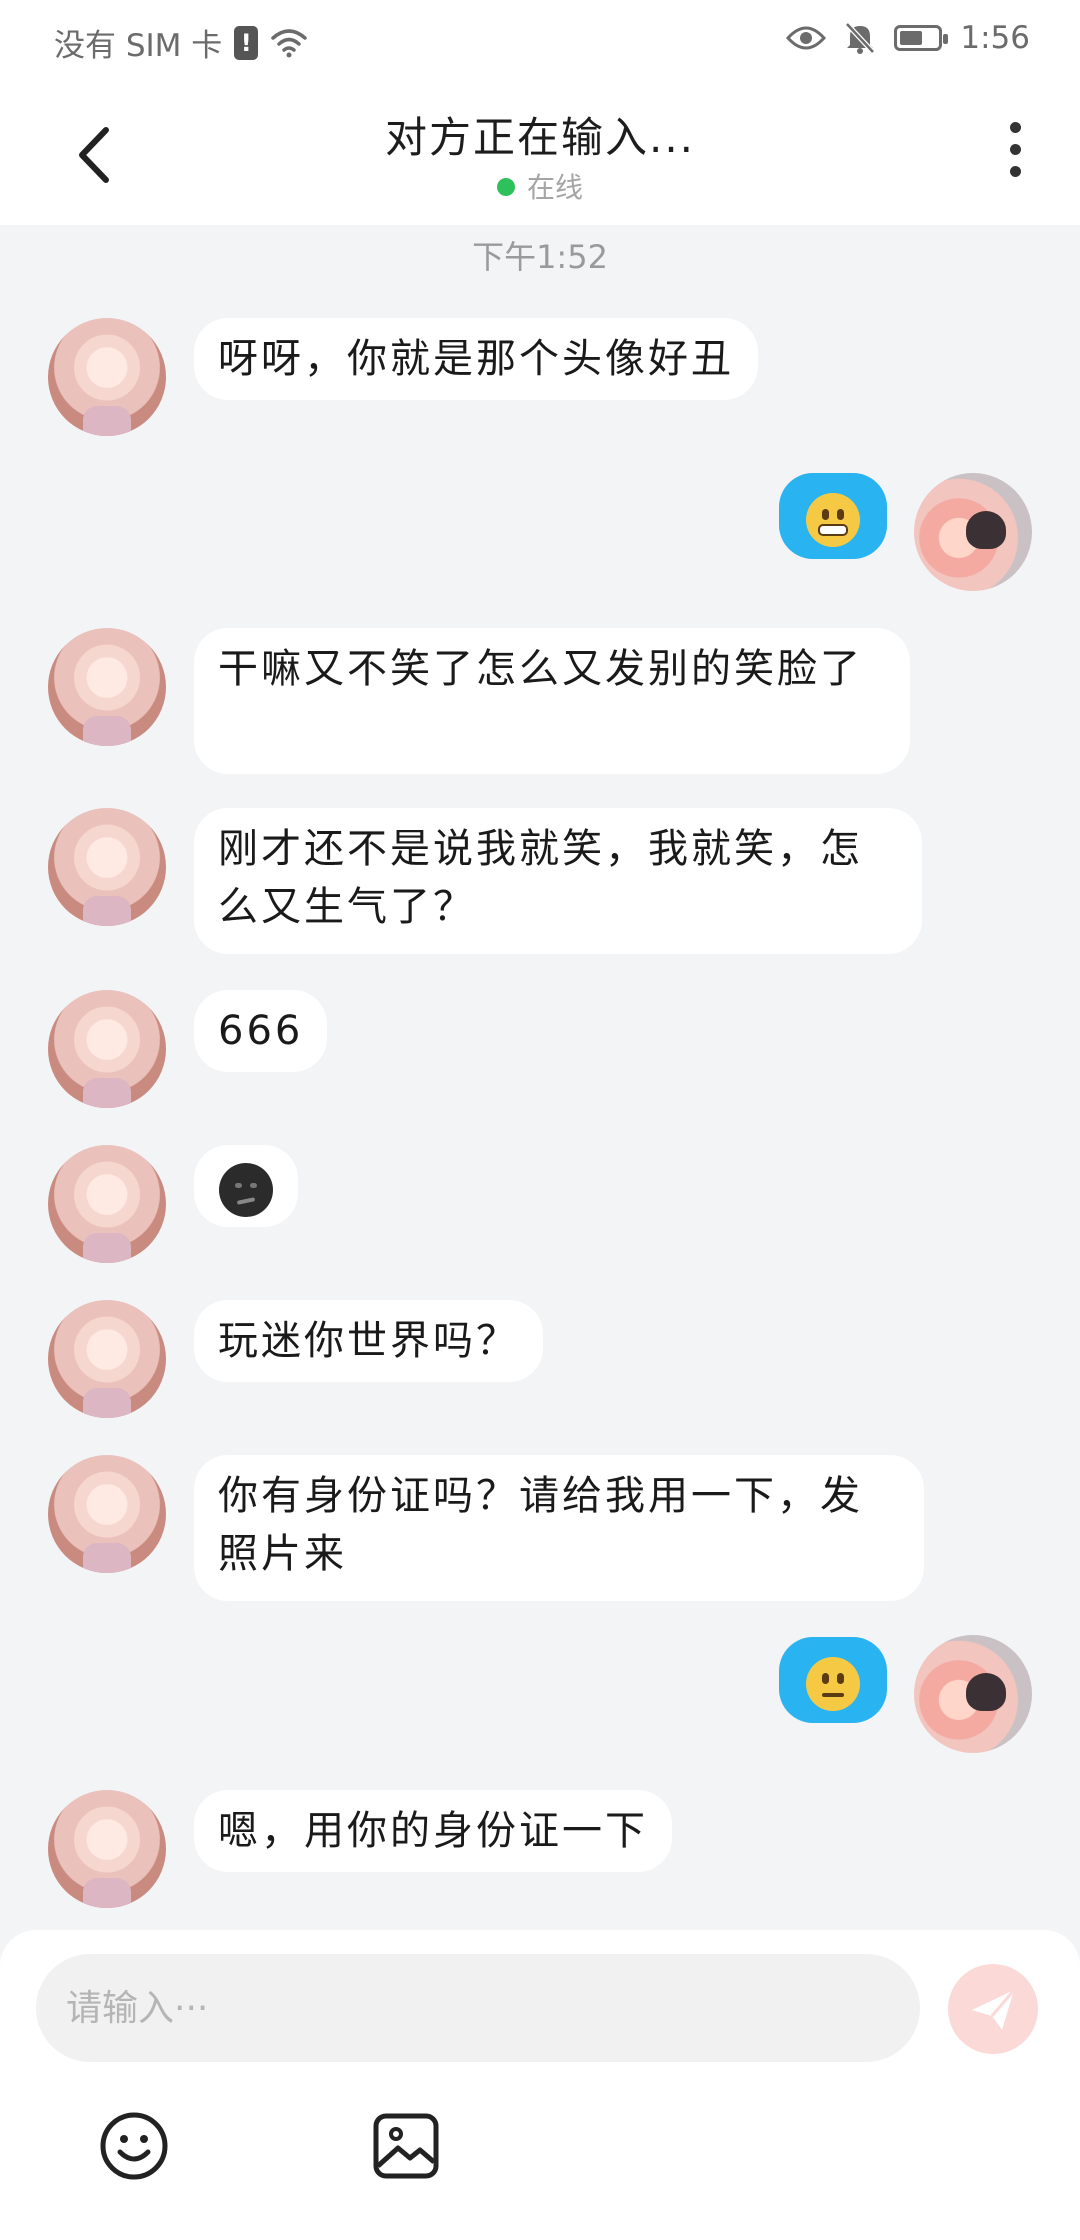  What do you see at coordinates (289, 42) in the screenshot?
I see `wifi-icon` at bounding box center [289, 42].